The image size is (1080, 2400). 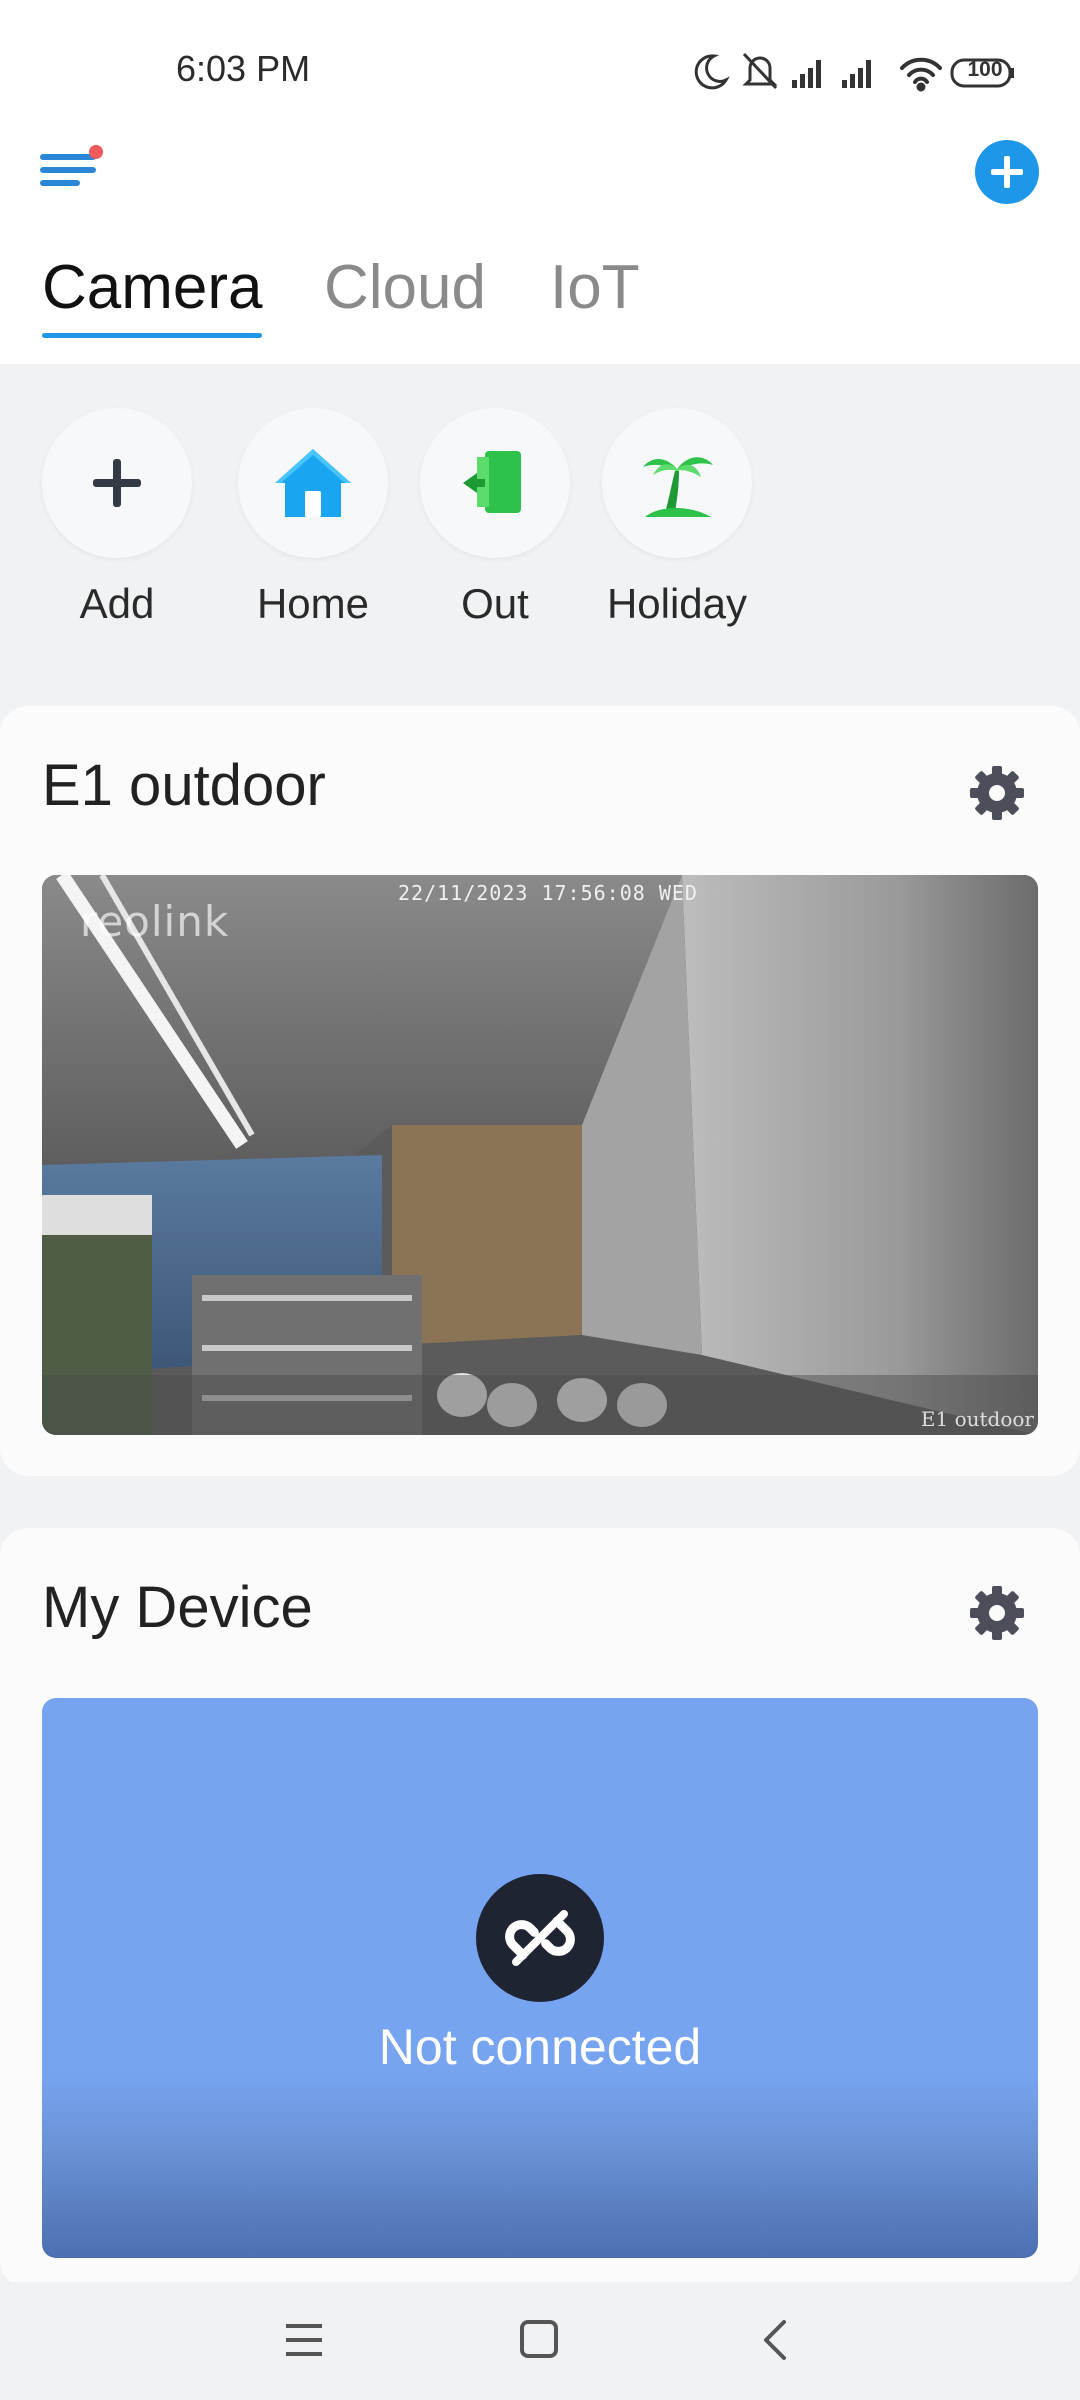 I want to click on camera-title: E1 outdoor, so click(x=184, y=785).